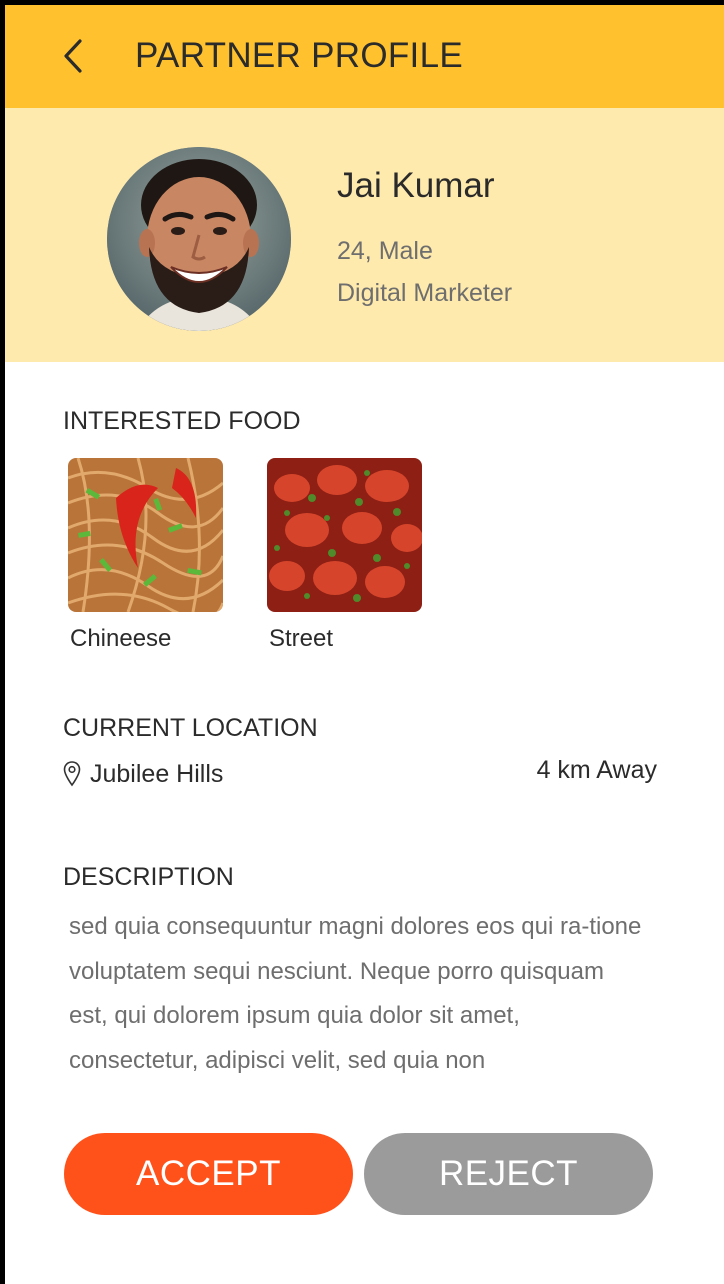  What do you see at coordinates (145, 535) in the screenshot?
I see `noodles-image` at bounding box center [145, 535].